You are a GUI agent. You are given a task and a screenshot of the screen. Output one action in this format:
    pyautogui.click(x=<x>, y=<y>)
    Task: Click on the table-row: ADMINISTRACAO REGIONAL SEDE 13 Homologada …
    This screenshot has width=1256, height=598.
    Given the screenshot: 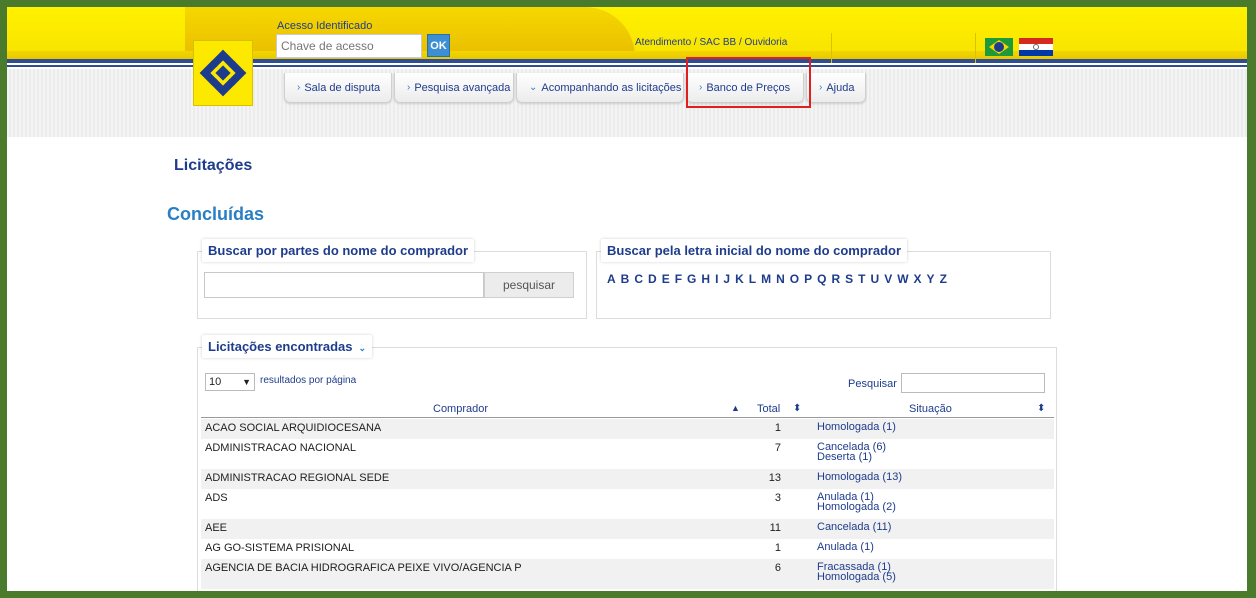 What is the action you would take?
    pyautogui.click(x=627, y=479)
    